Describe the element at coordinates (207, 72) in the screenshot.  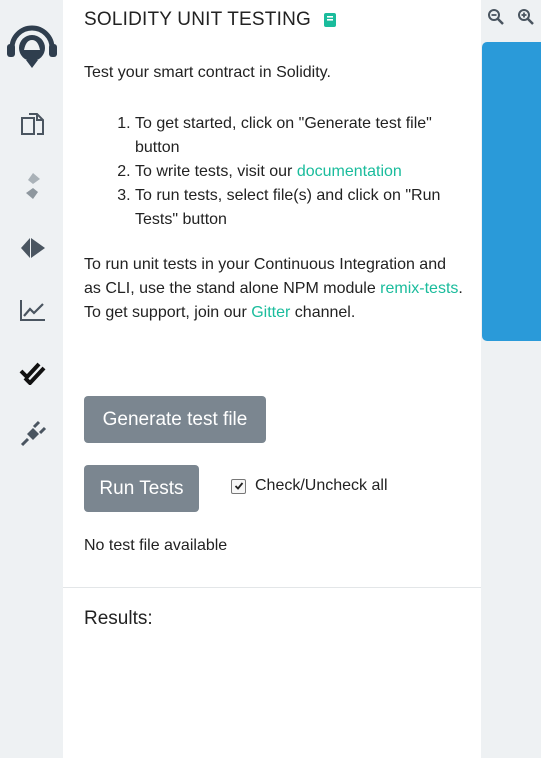
I see `intro-text: Test your smart contract in Solidity.` at that location.